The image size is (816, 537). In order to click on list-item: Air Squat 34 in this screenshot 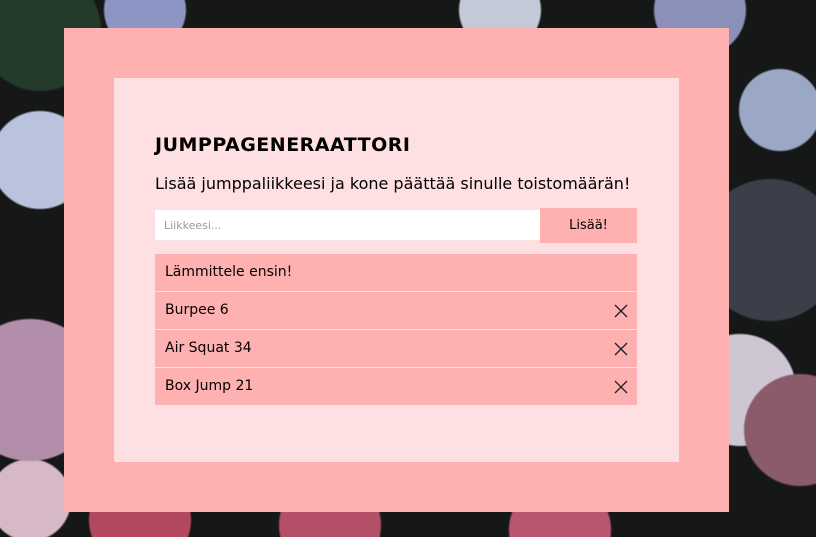, I will do `click(396, 348)`.